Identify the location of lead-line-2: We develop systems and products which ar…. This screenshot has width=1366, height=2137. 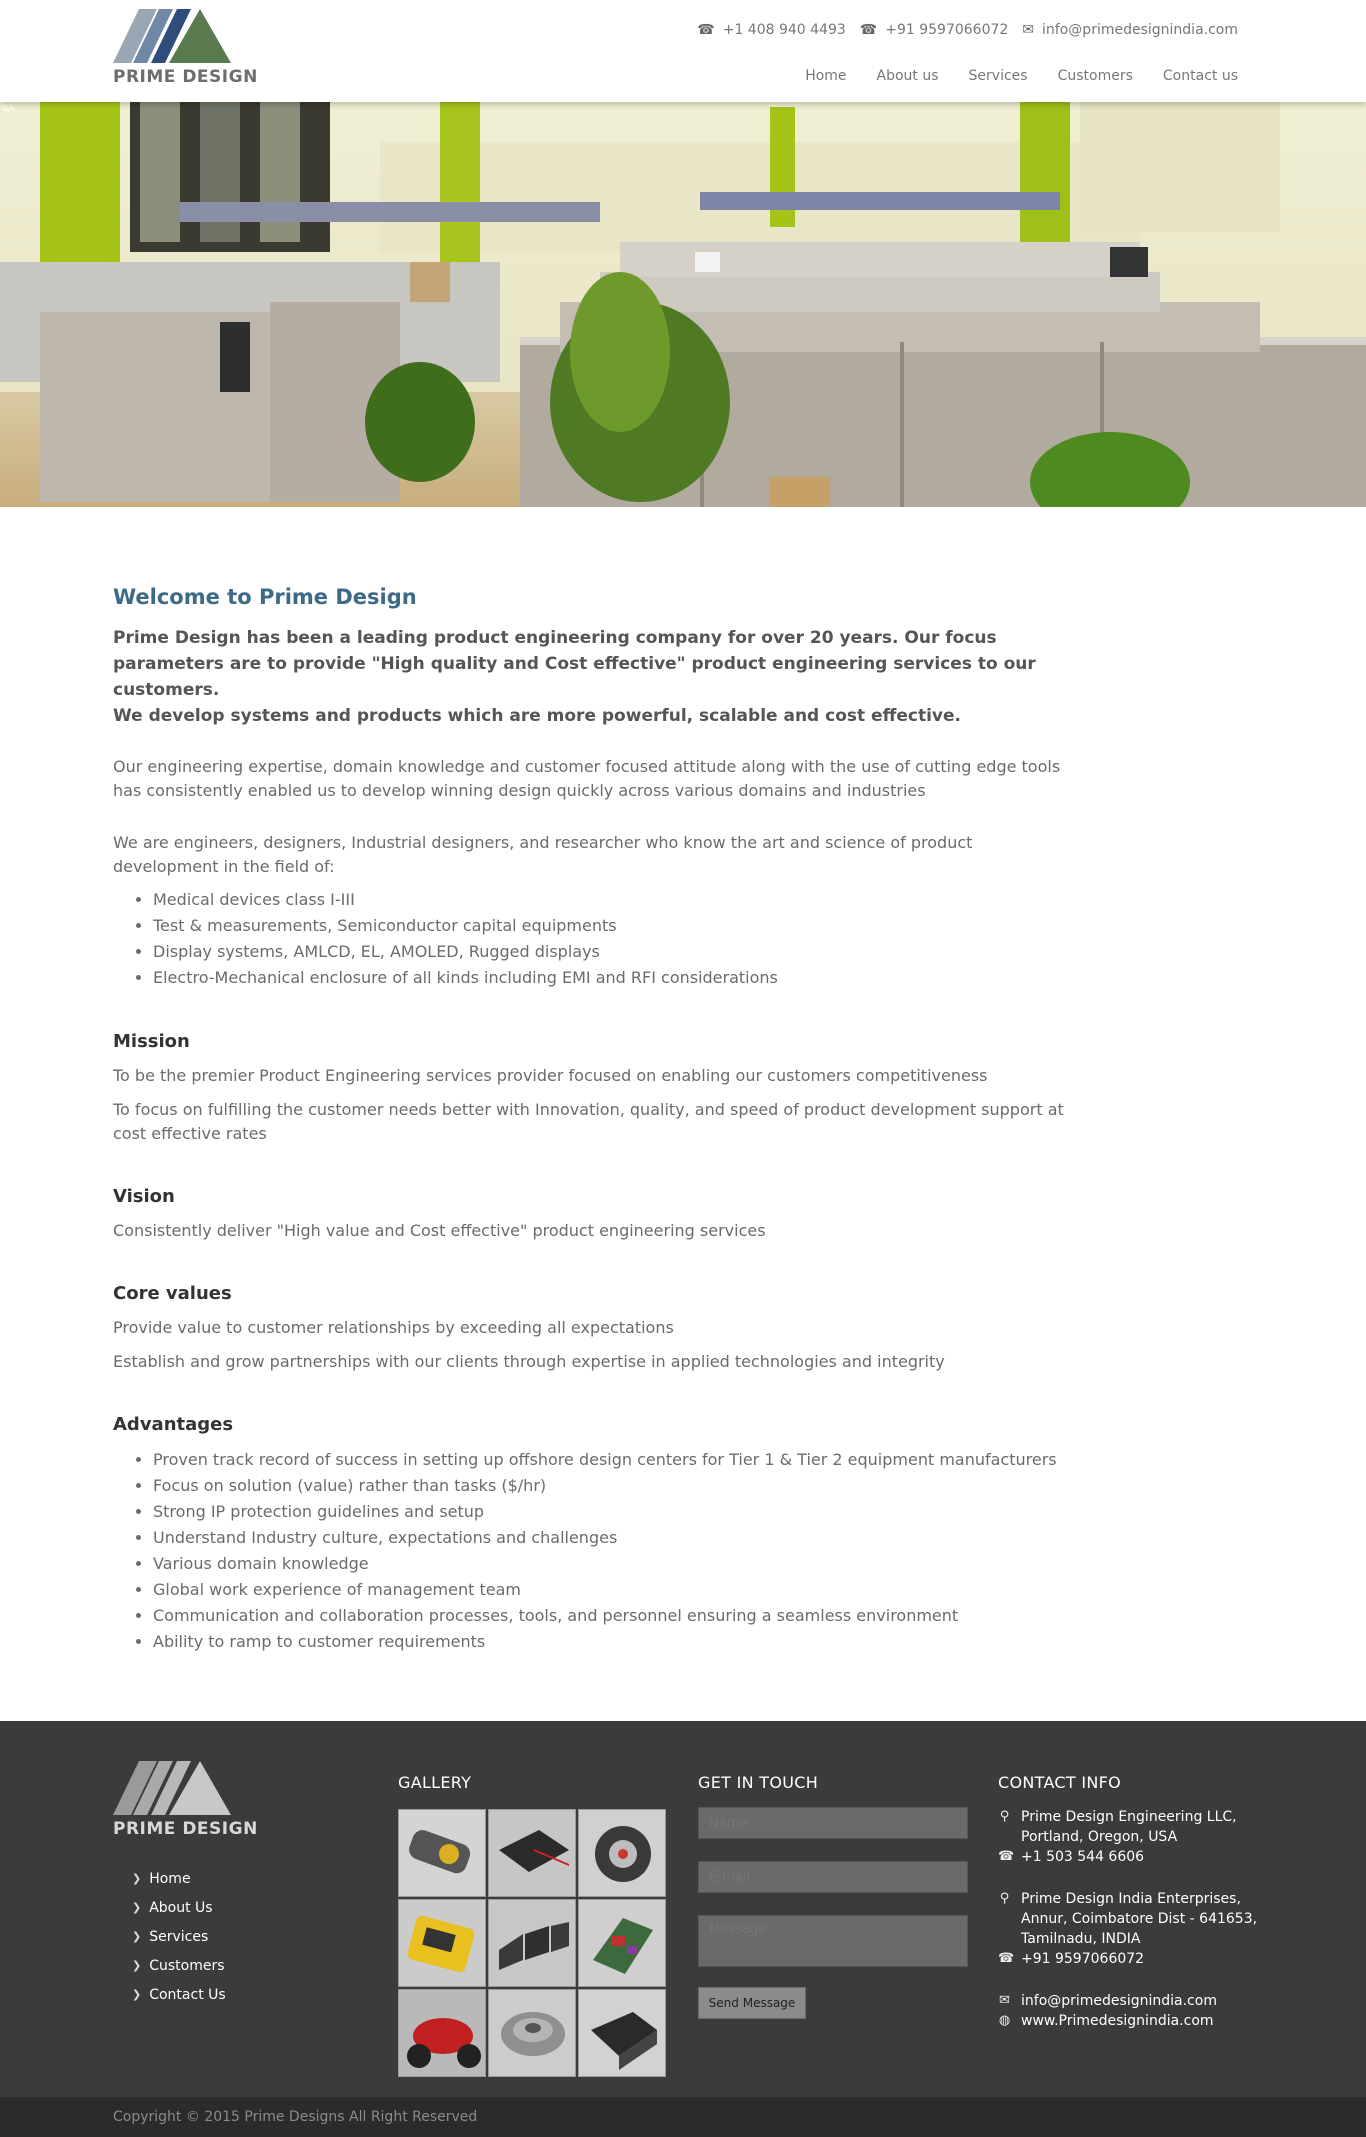
(537, 716).